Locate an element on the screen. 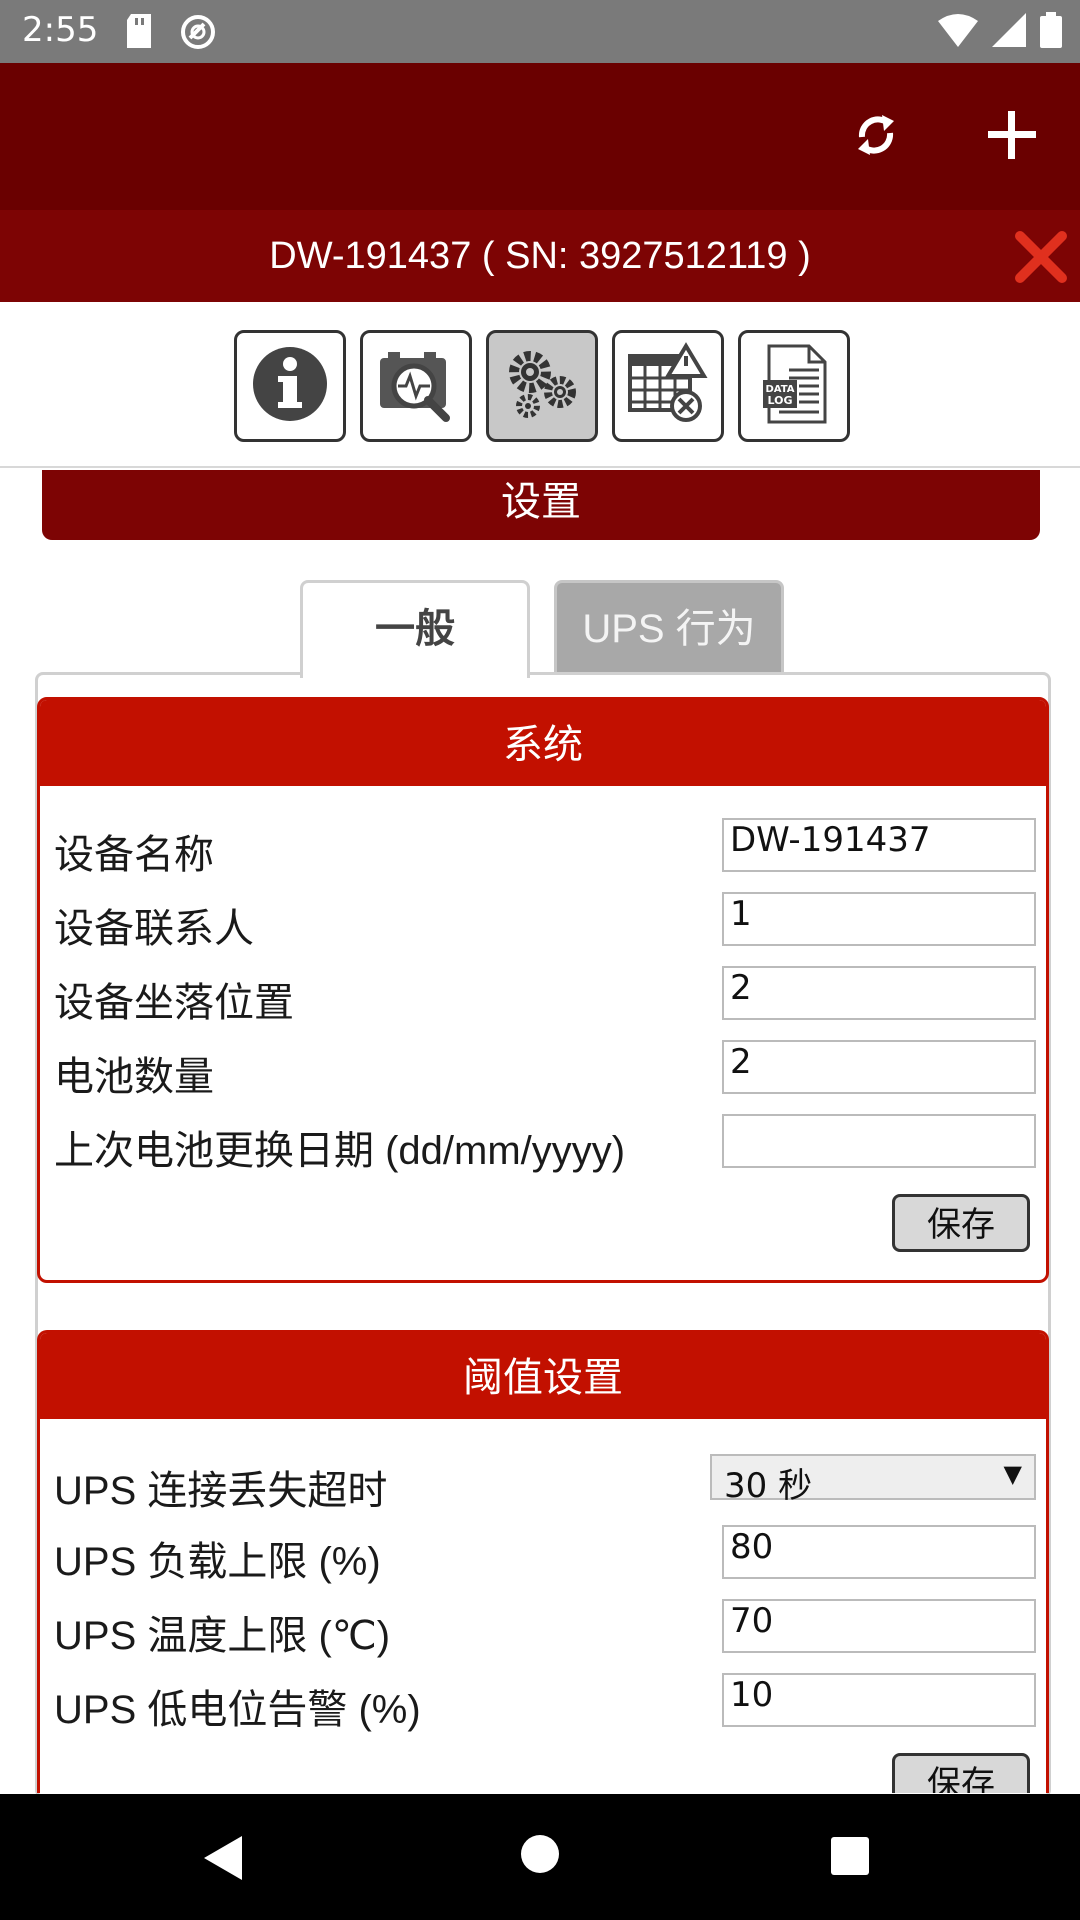  device-contact-input: 1 is located at coordinates (879, 919).